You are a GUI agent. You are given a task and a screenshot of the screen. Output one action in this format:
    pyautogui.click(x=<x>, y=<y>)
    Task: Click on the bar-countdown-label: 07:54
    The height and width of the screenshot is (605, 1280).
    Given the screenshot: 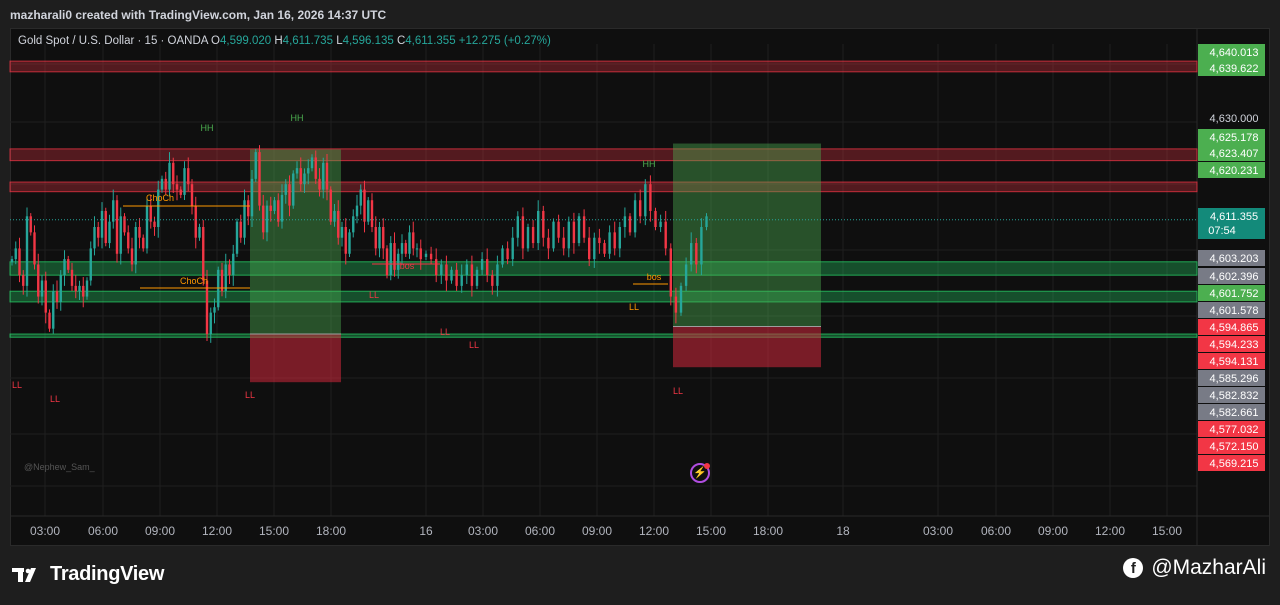 What is the action you would take?
    pyautogui.click(x=1222, y=231)
    